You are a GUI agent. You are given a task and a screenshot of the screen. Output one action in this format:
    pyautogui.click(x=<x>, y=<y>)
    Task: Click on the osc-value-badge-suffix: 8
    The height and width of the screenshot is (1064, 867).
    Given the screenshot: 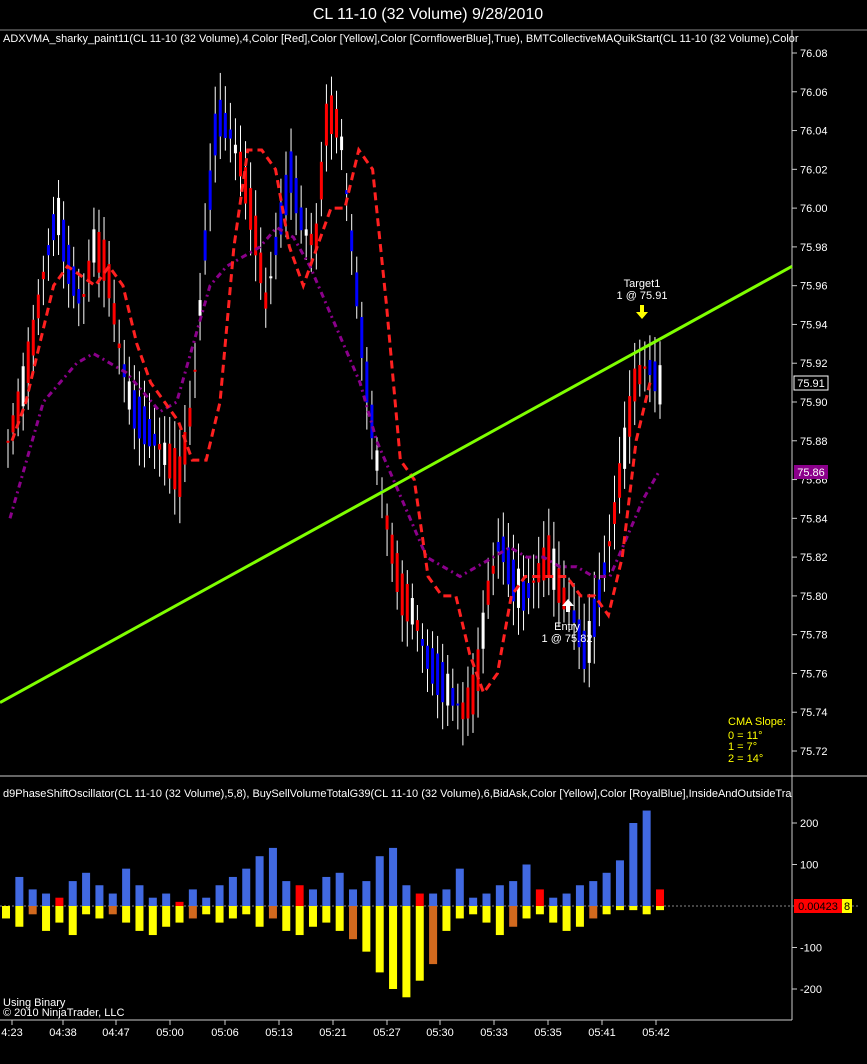 What is the action you would take?
    pyautogui.click(x=847, y=907)
    